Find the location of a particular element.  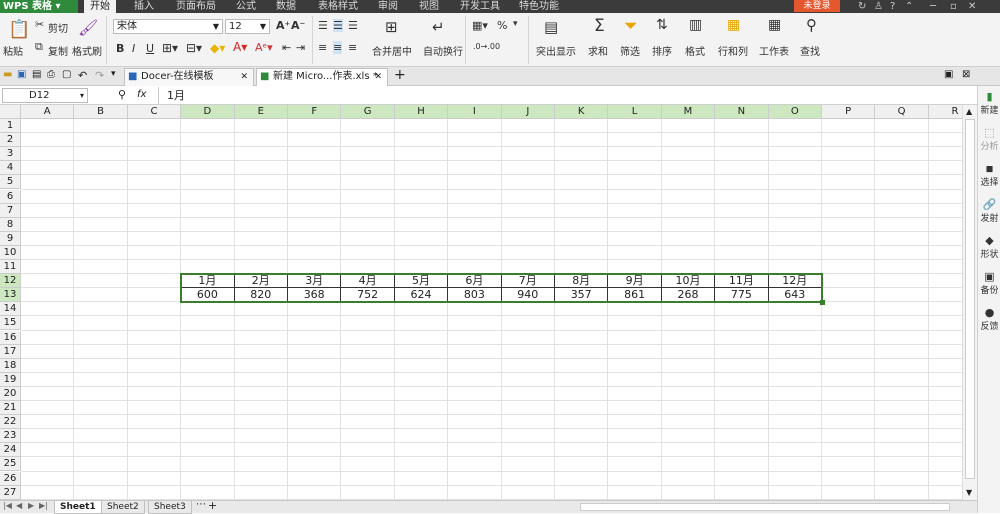

sort-icon: ⇅ is located at coordinates (662, 25).